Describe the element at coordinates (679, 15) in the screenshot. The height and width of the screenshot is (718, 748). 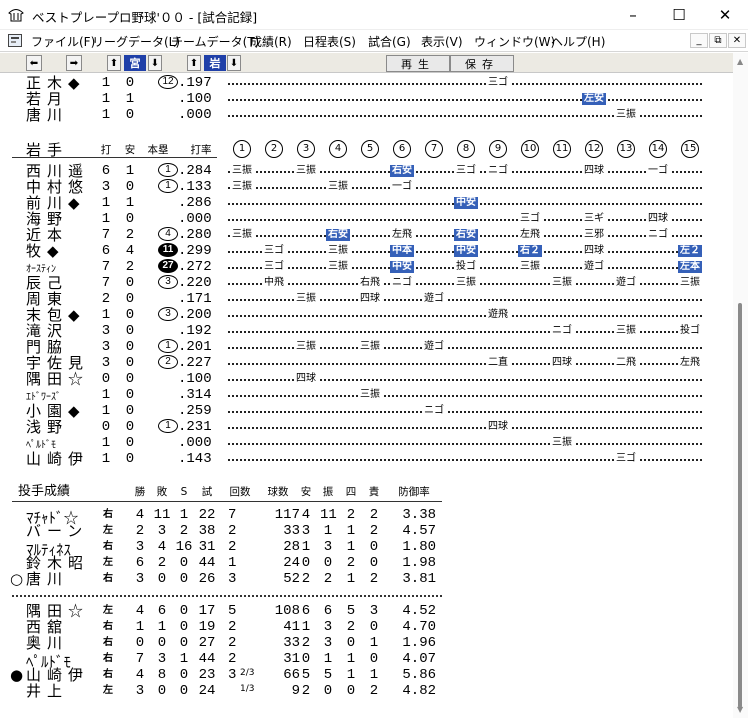
I see `maximize-button: ☐` at that location.